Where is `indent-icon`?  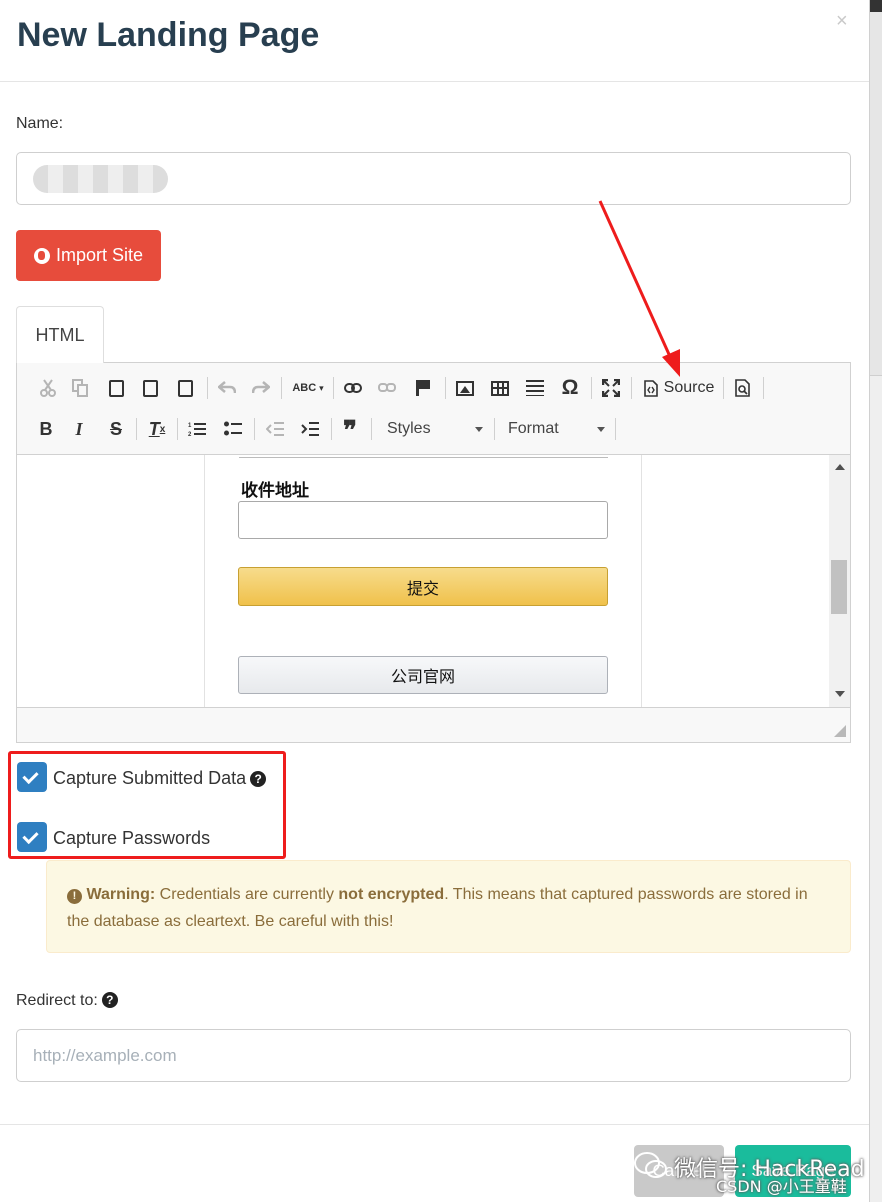 indent-icon is located at coordinates (310, 429).